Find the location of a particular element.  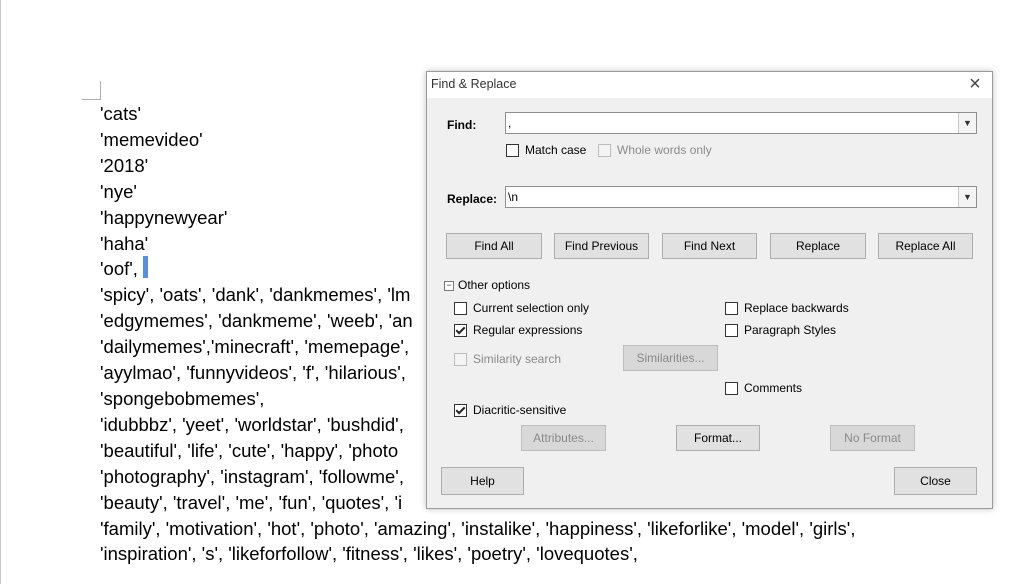

regular-expressions-label: Regular expressions is located at coordinates (528, 330).